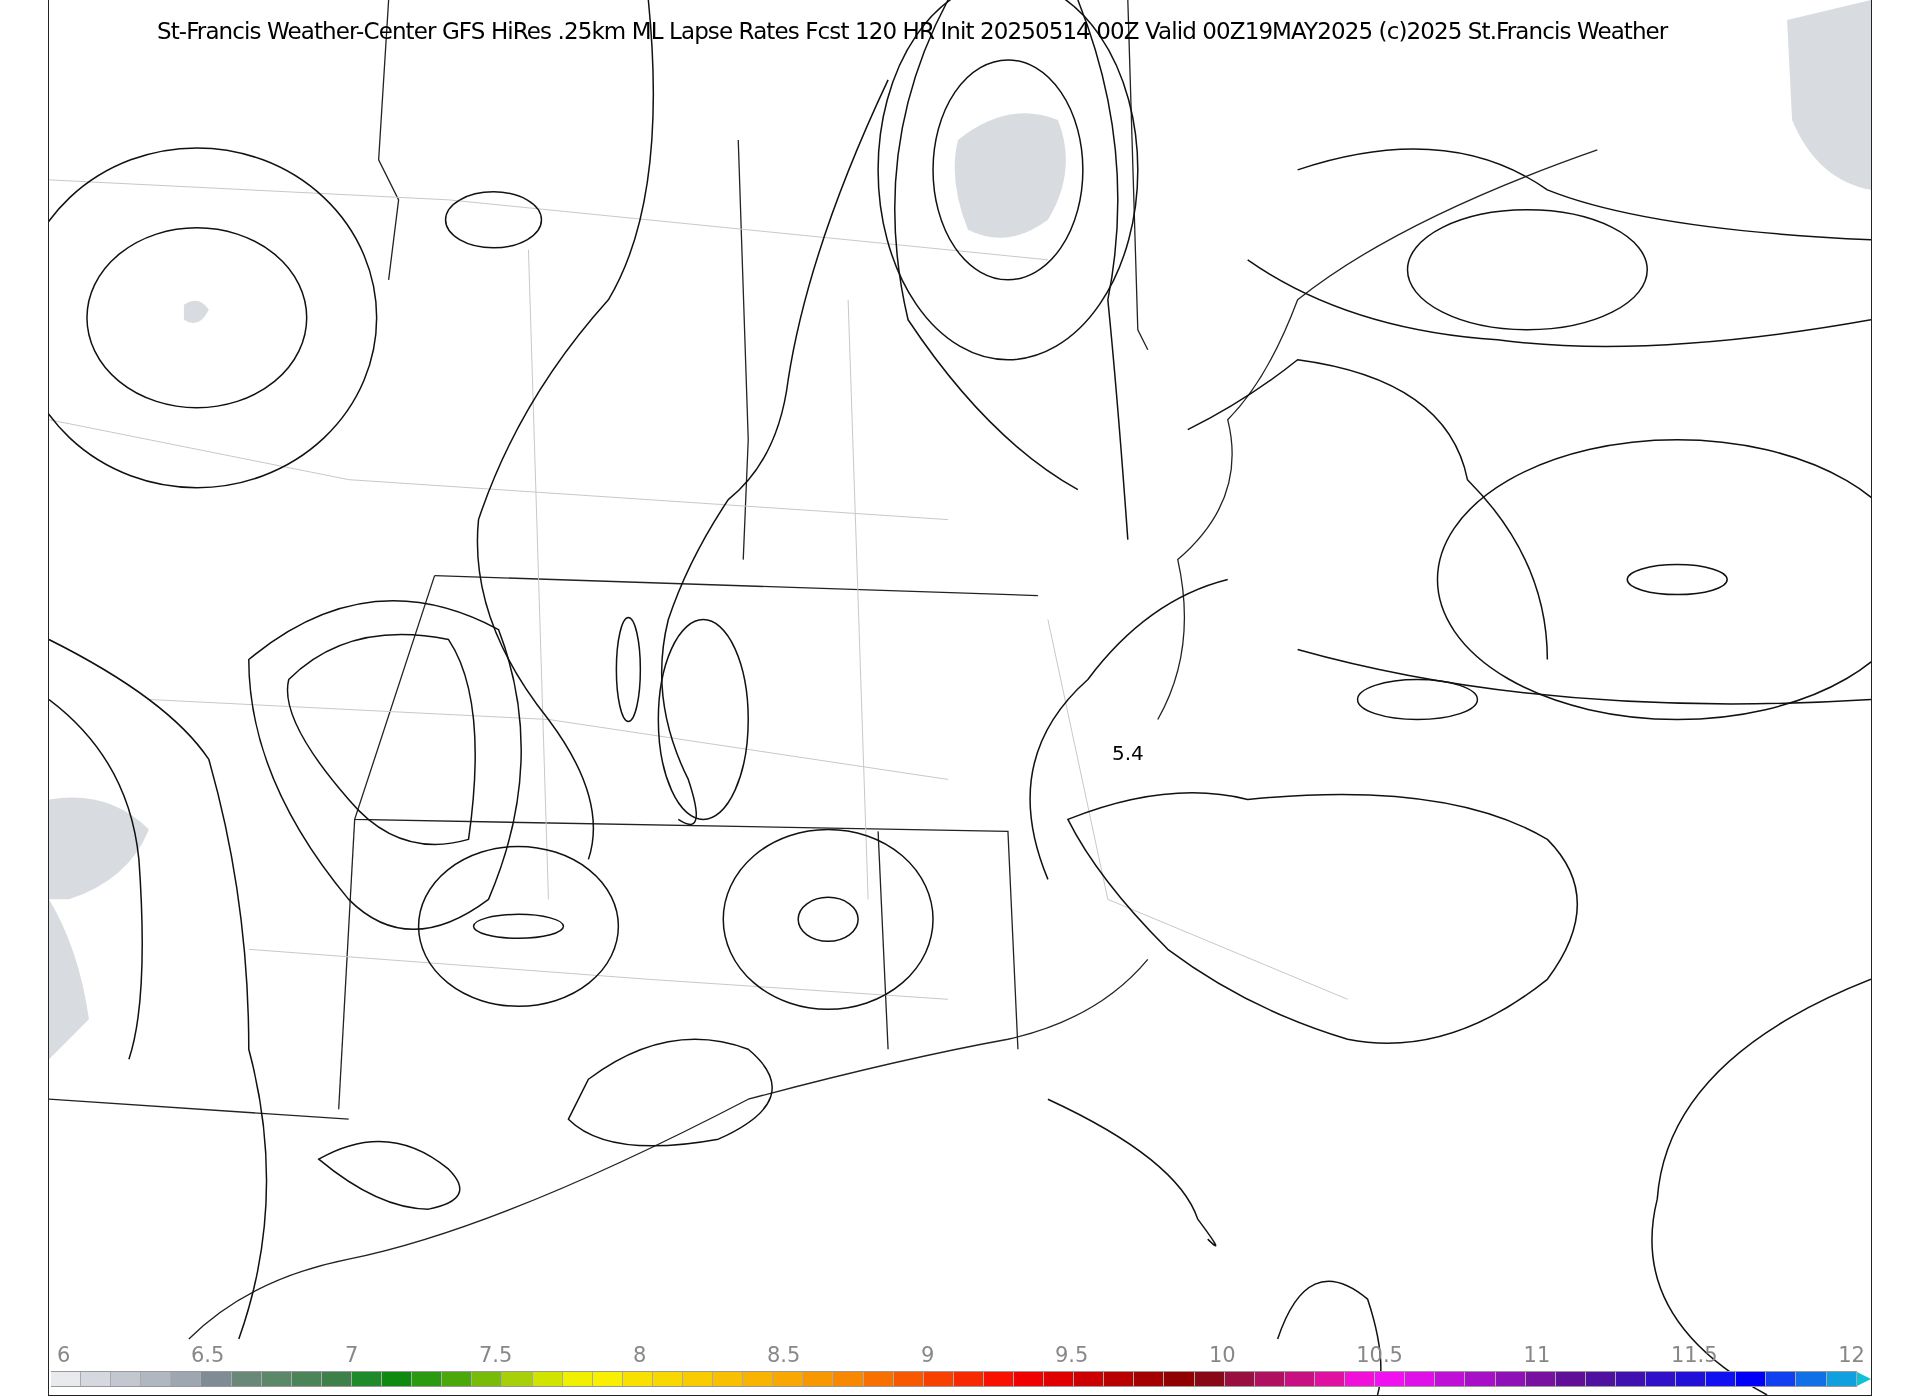 Image resolution: width=1920 pixels, height=1400 pixels. Describe the element at coordinates (207, 1355) in the screenshot. I see `scale-tick-label: 6.5` at that location.